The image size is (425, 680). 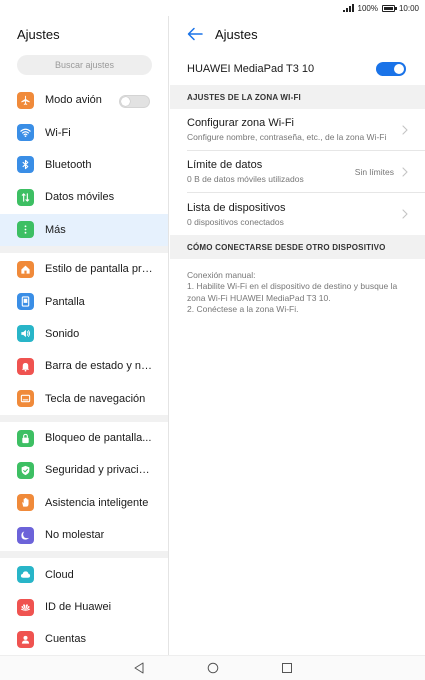 What do you see at coordinates (38, 34) in the screenshot?
I see `settings-title: Ajustes` at bounding box center [38, 34].